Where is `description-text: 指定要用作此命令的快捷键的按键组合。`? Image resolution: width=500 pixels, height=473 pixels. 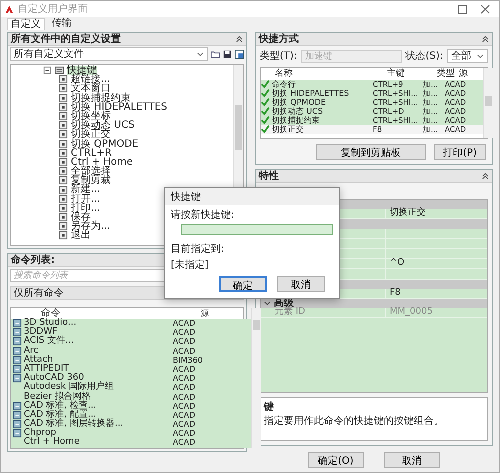 description-text: 指定要用作此命令的快捷键的按键组合。 is located at coordinates (354, 421).